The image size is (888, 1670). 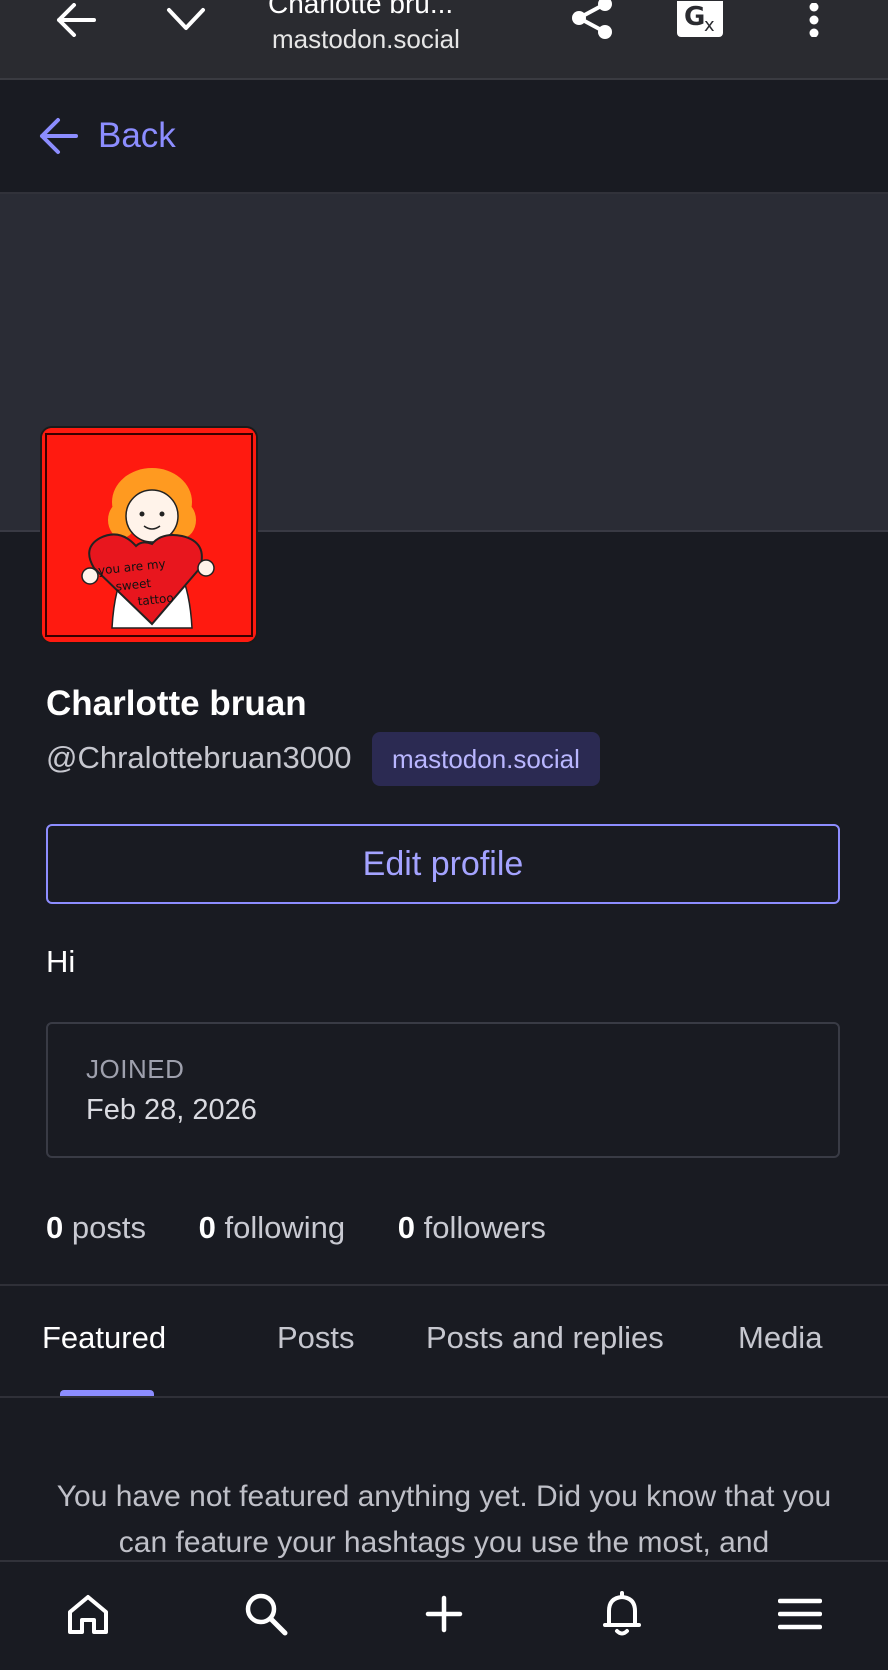 What do you see at coordinates (592, 20) in the screenshot?
I see `share-icon` at bounding box center [592, 20].